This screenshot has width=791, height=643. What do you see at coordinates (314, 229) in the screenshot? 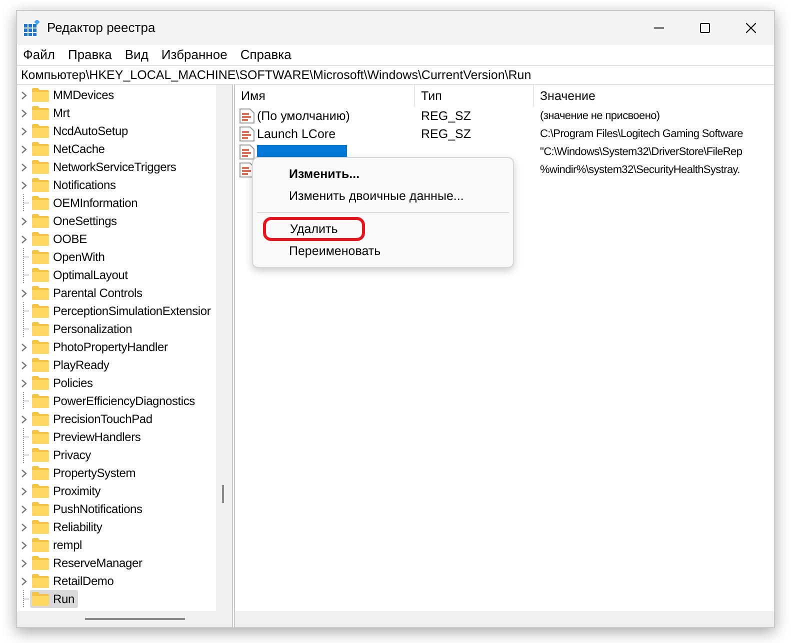
I see `highlighted-menu-item: Удалить` at bounding box center [314, 229].